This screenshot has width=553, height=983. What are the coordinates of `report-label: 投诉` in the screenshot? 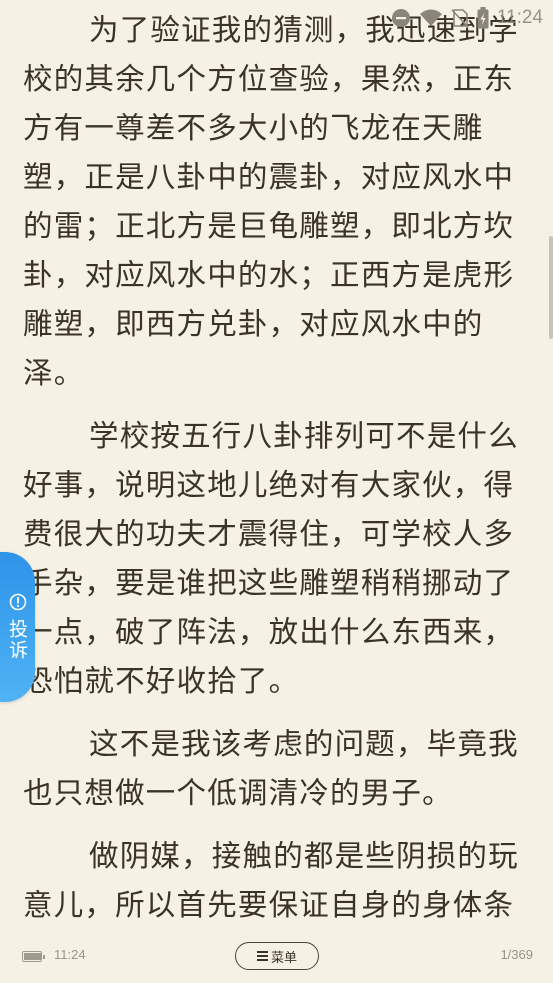 It's located at (17, 640).